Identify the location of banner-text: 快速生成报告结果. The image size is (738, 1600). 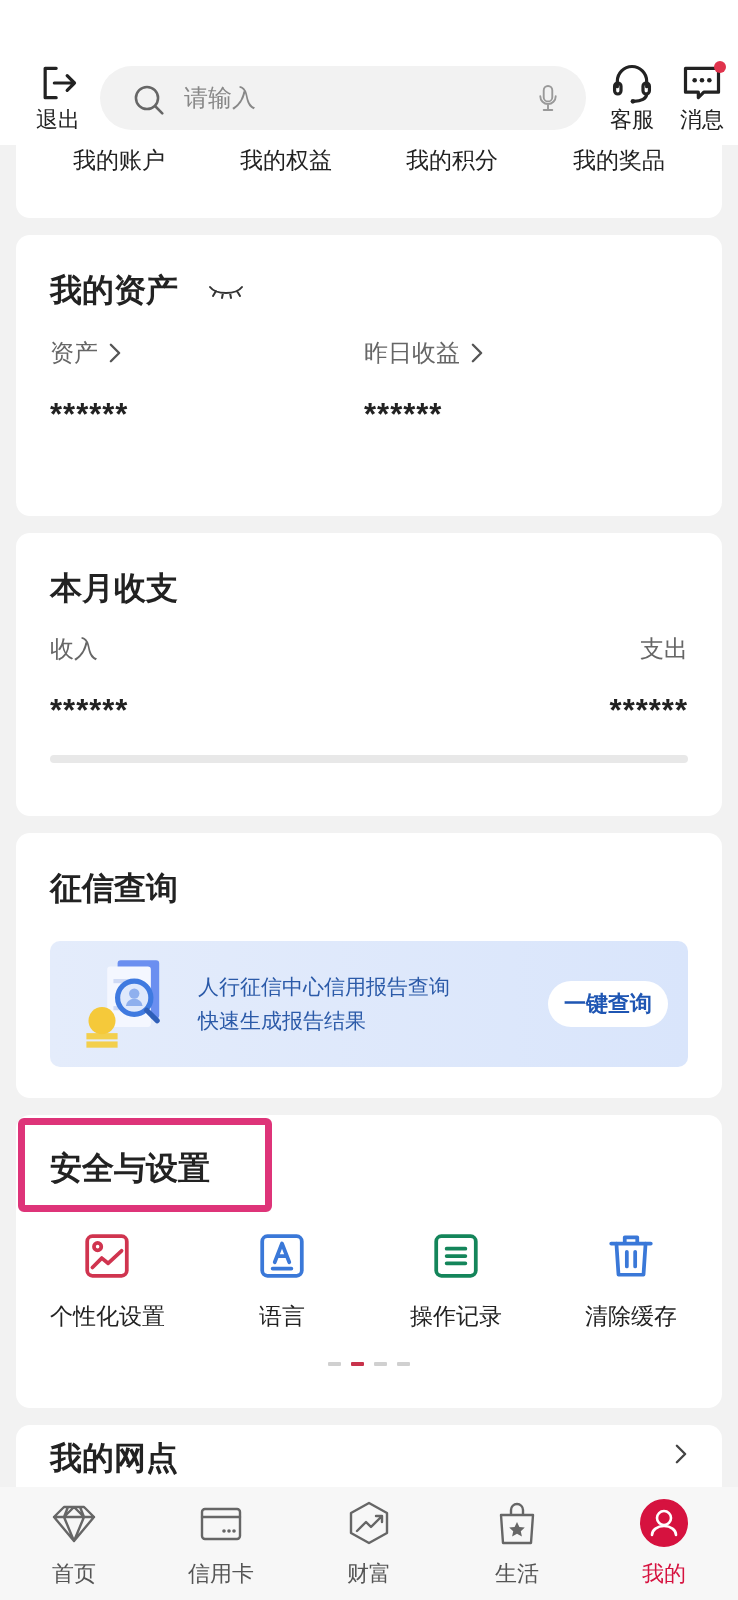
(282, 1021).